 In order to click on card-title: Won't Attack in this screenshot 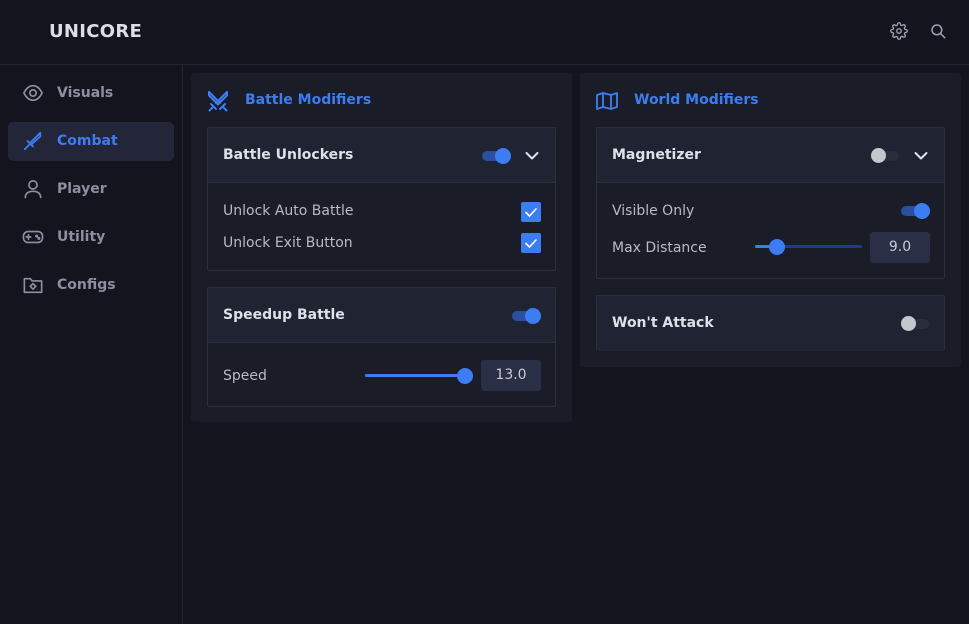, I will do `click(663, 323)`.